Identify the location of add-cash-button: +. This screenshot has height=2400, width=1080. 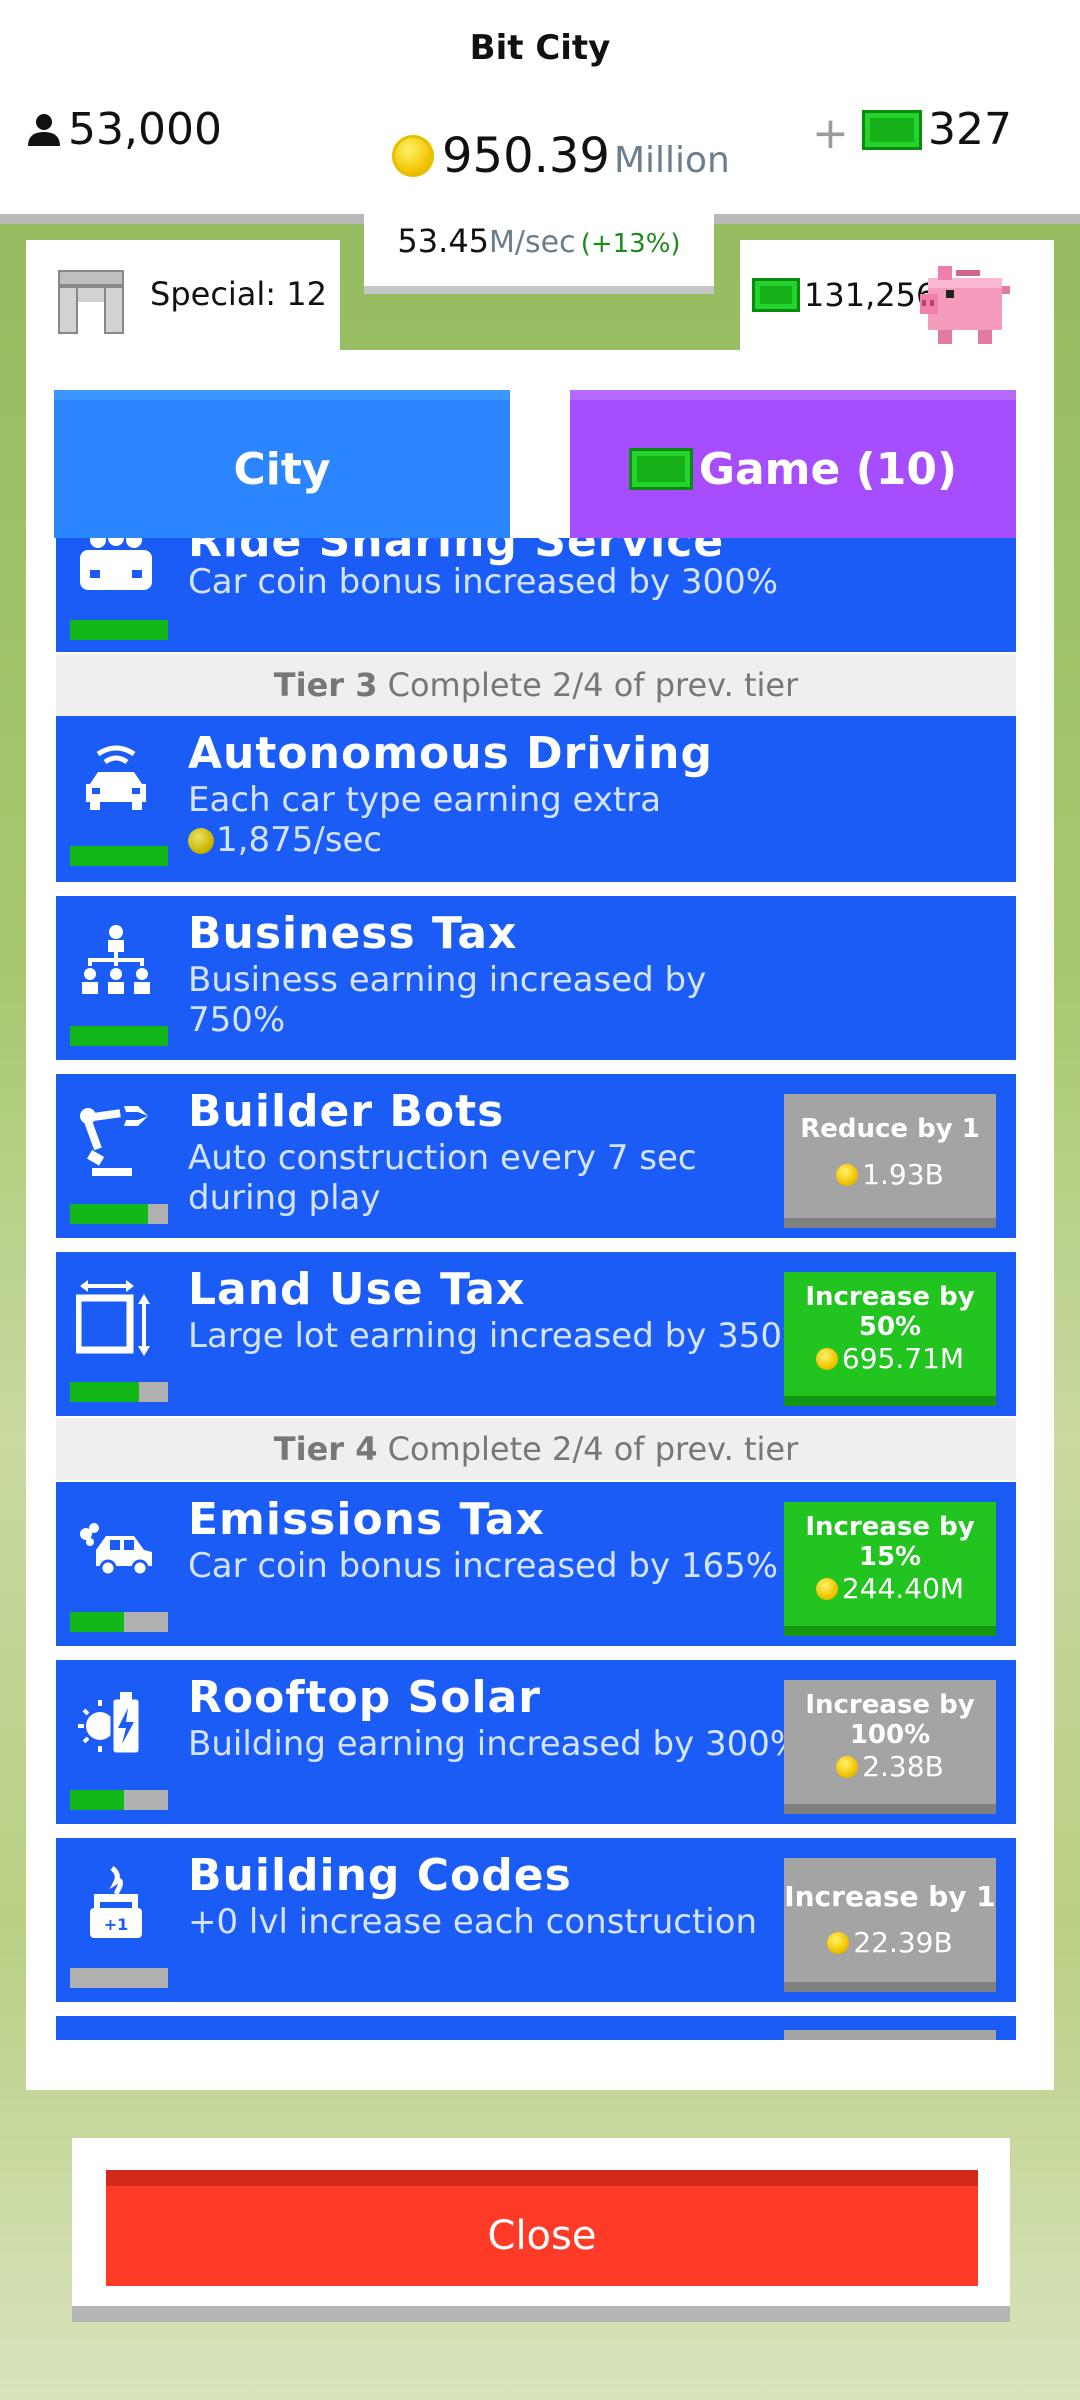
(830, 133).